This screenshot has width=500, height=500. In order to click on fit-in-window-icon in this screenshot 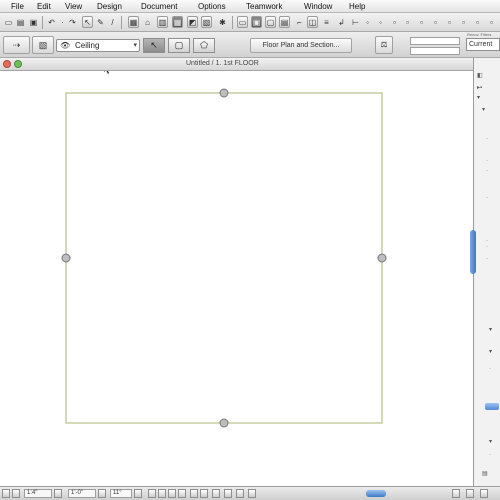, I will do `click(172, 493)`.